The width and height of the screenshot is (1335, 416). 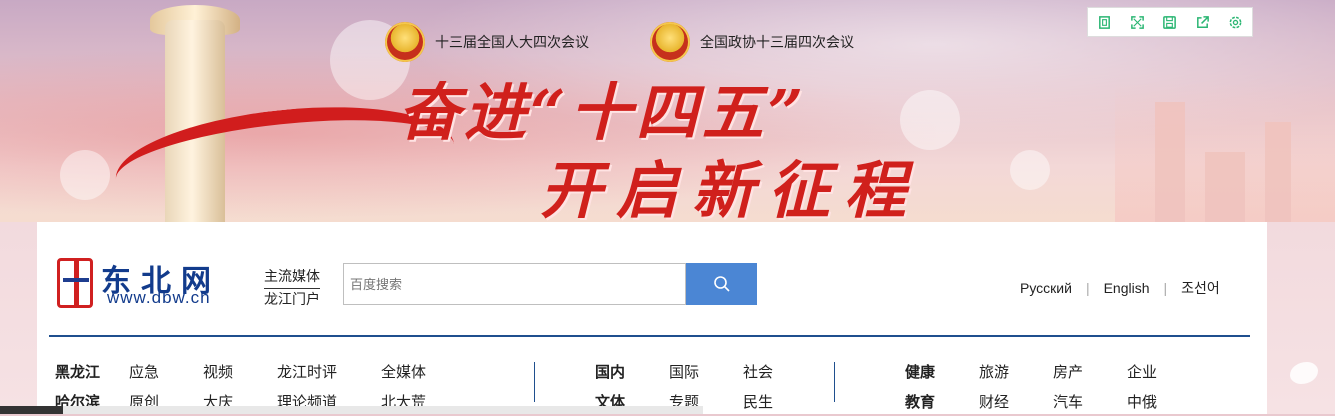 What do you see at coordinates (780, 401) in the screenshot?
I see `nav-item: 民生` at bounding box center [780, 401].